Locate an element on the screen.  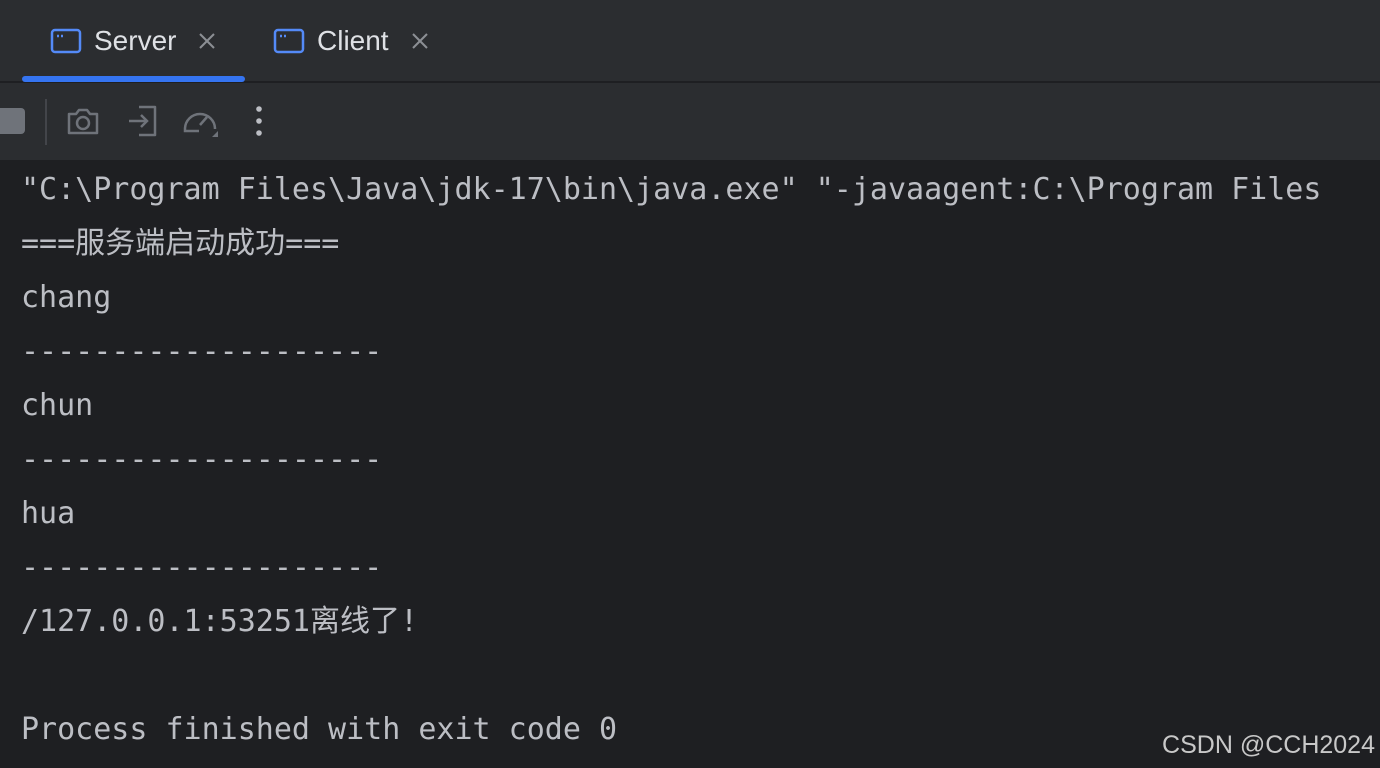
more-vertical-icon is located at coordinates (259, 121).